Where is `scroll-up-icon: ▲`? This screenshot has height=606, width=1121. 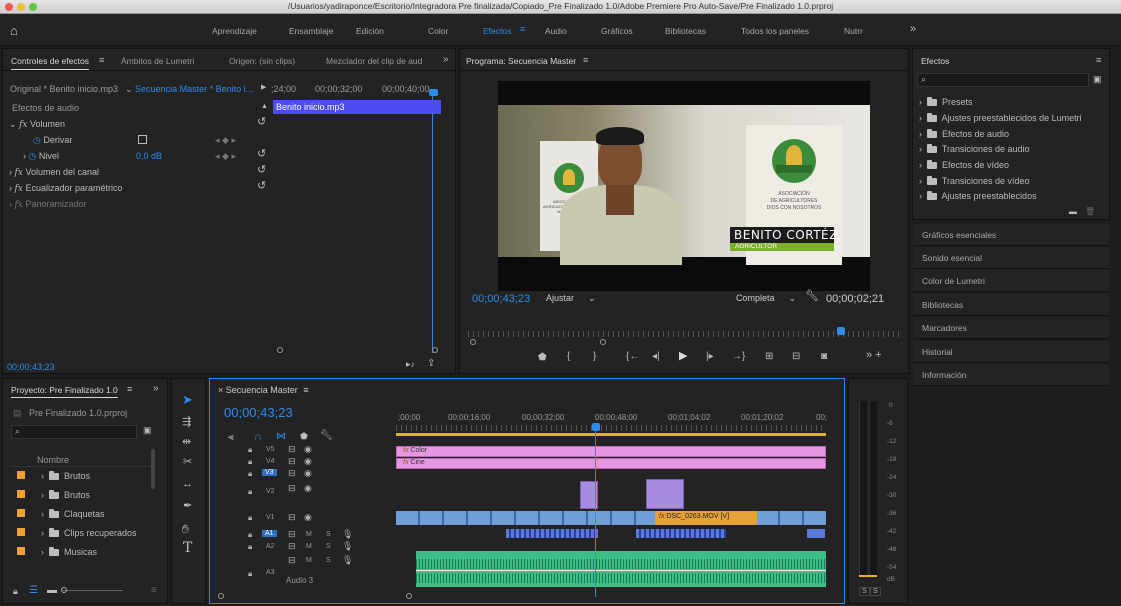 scroll-up-icon: ▲ is located at coordinates (264, 106).